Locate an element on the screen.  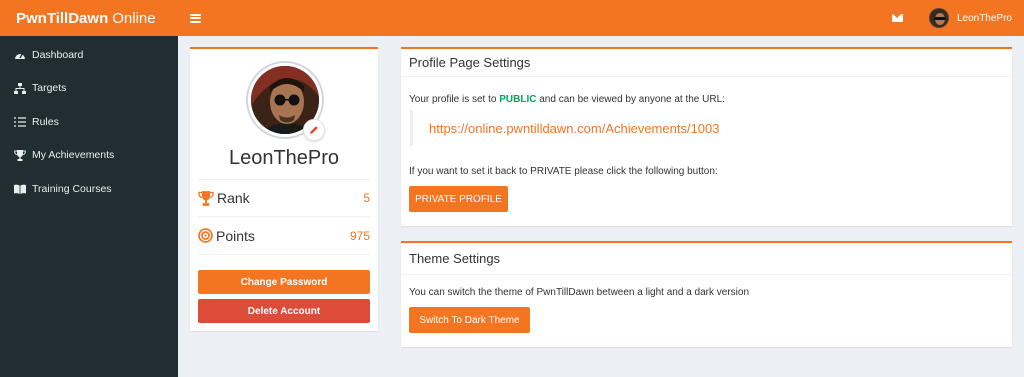
sidebar-item-label: Dashboard is located at coordinates (58, 54).